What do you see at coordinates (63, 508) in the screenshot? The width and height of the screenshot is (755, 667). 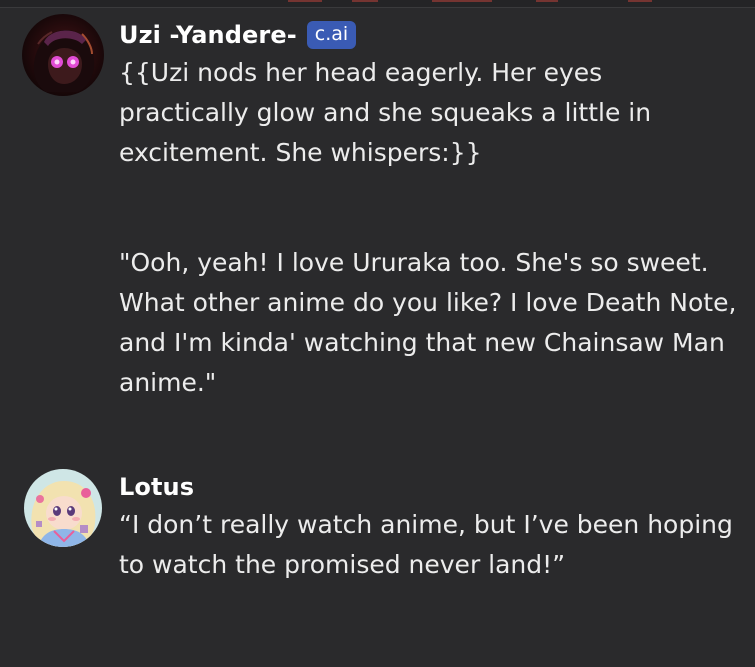 I see `lotus-avatar-icon` at bounding box center [63, 508].